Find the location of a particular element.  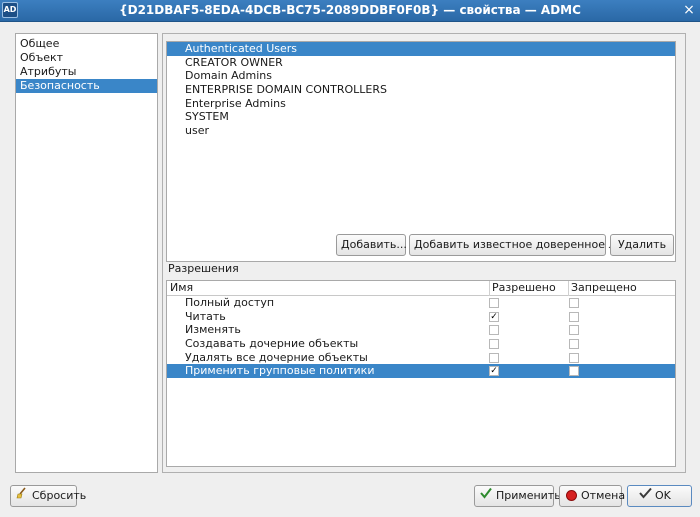

permission-row: Читать ✓ is located at coordinates (421, 317).